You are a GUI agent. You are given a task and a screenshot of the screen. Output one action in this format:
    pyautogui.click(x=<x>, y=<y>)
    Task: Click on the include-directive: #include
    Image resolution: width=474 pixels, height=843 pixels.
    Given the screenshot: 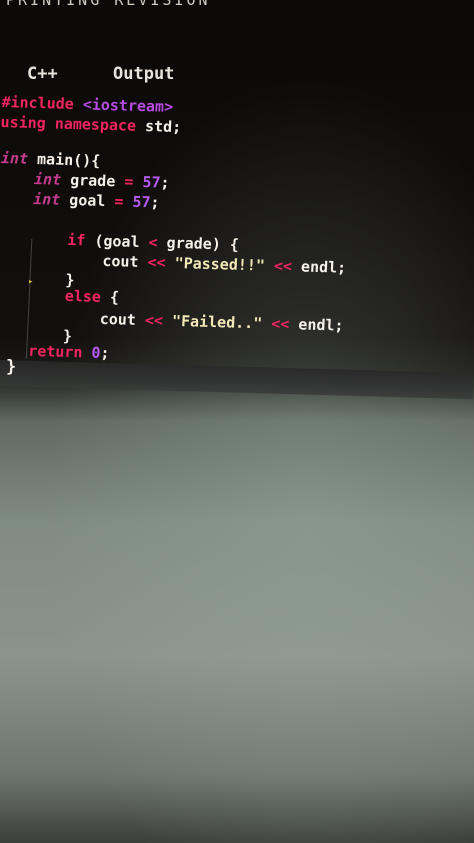 What is the action you would take?
    pyautogui.click(x=38, y=103)
    